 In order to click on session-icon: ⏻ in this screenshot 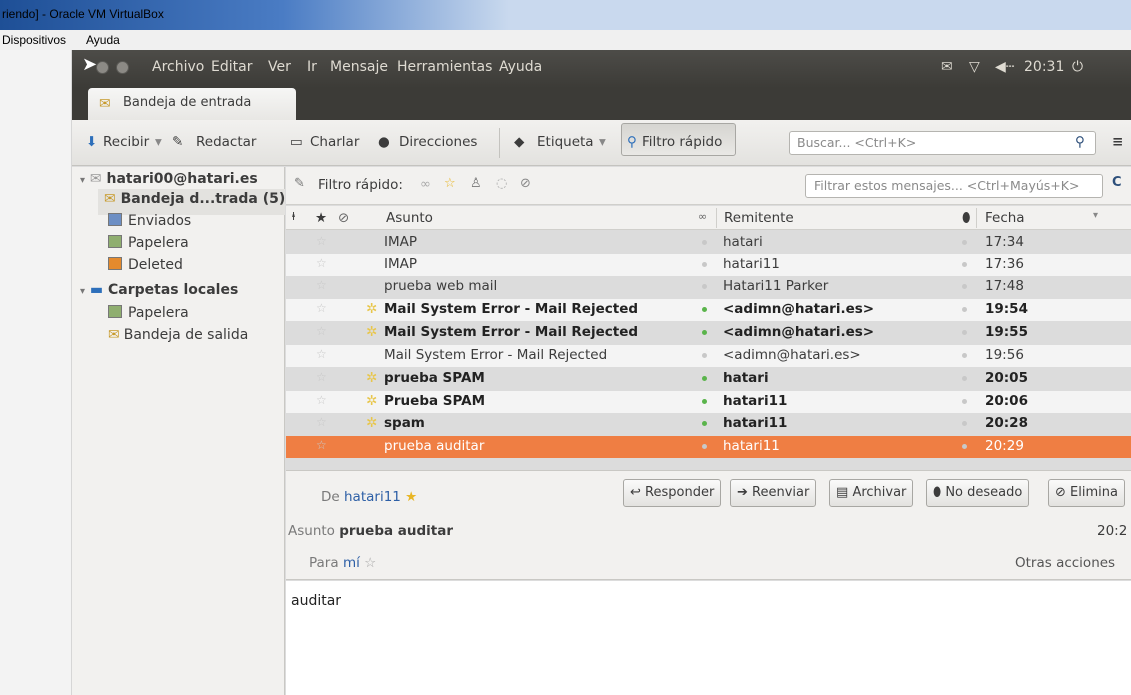, I will do `click(1077, 67)`.